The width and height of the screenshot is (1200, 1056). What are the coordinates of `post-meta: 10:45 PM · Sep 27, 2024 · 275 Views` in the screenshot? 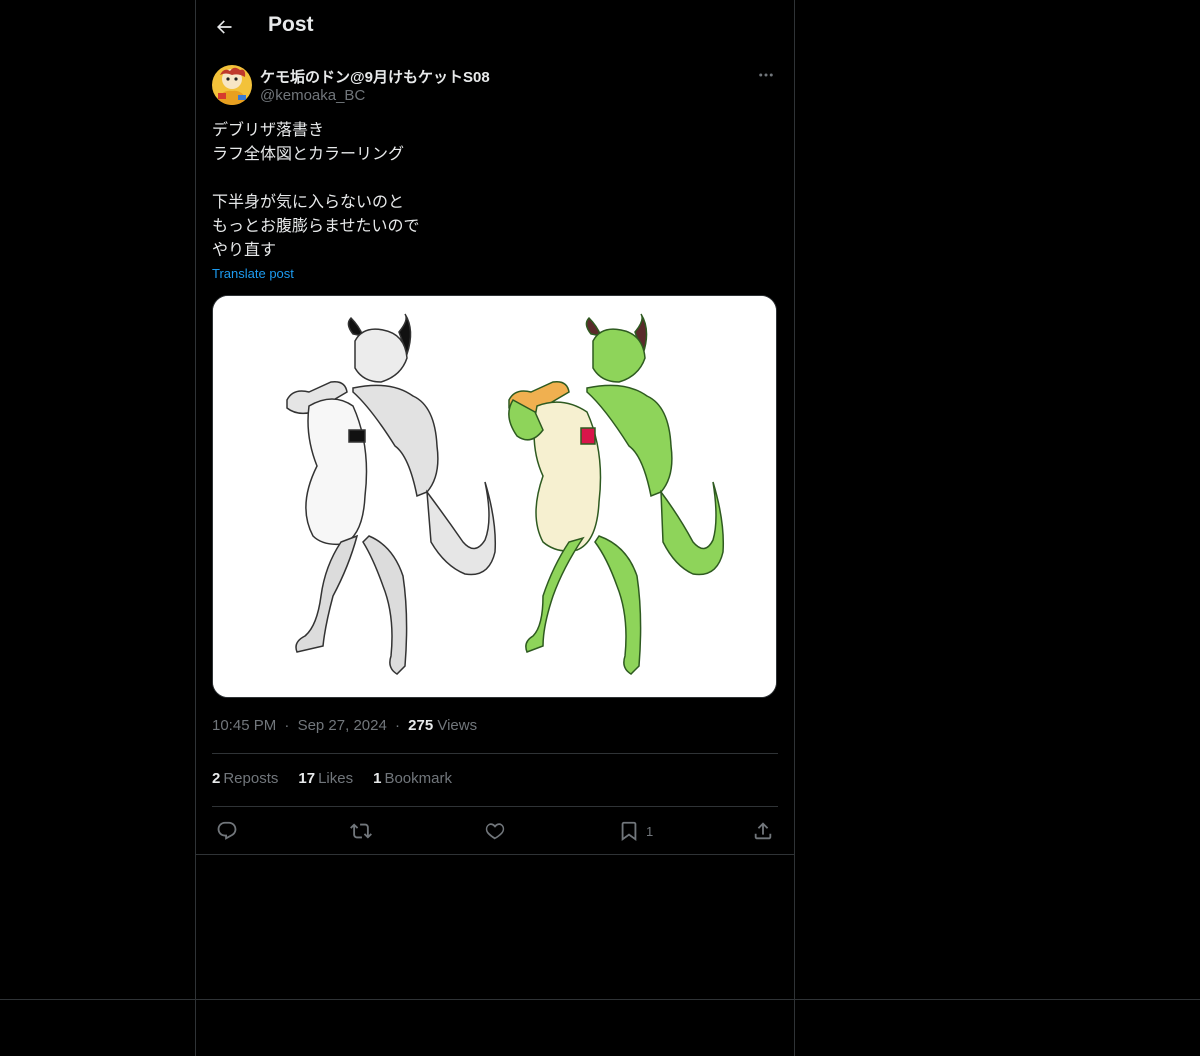 It's located at (344, 725).